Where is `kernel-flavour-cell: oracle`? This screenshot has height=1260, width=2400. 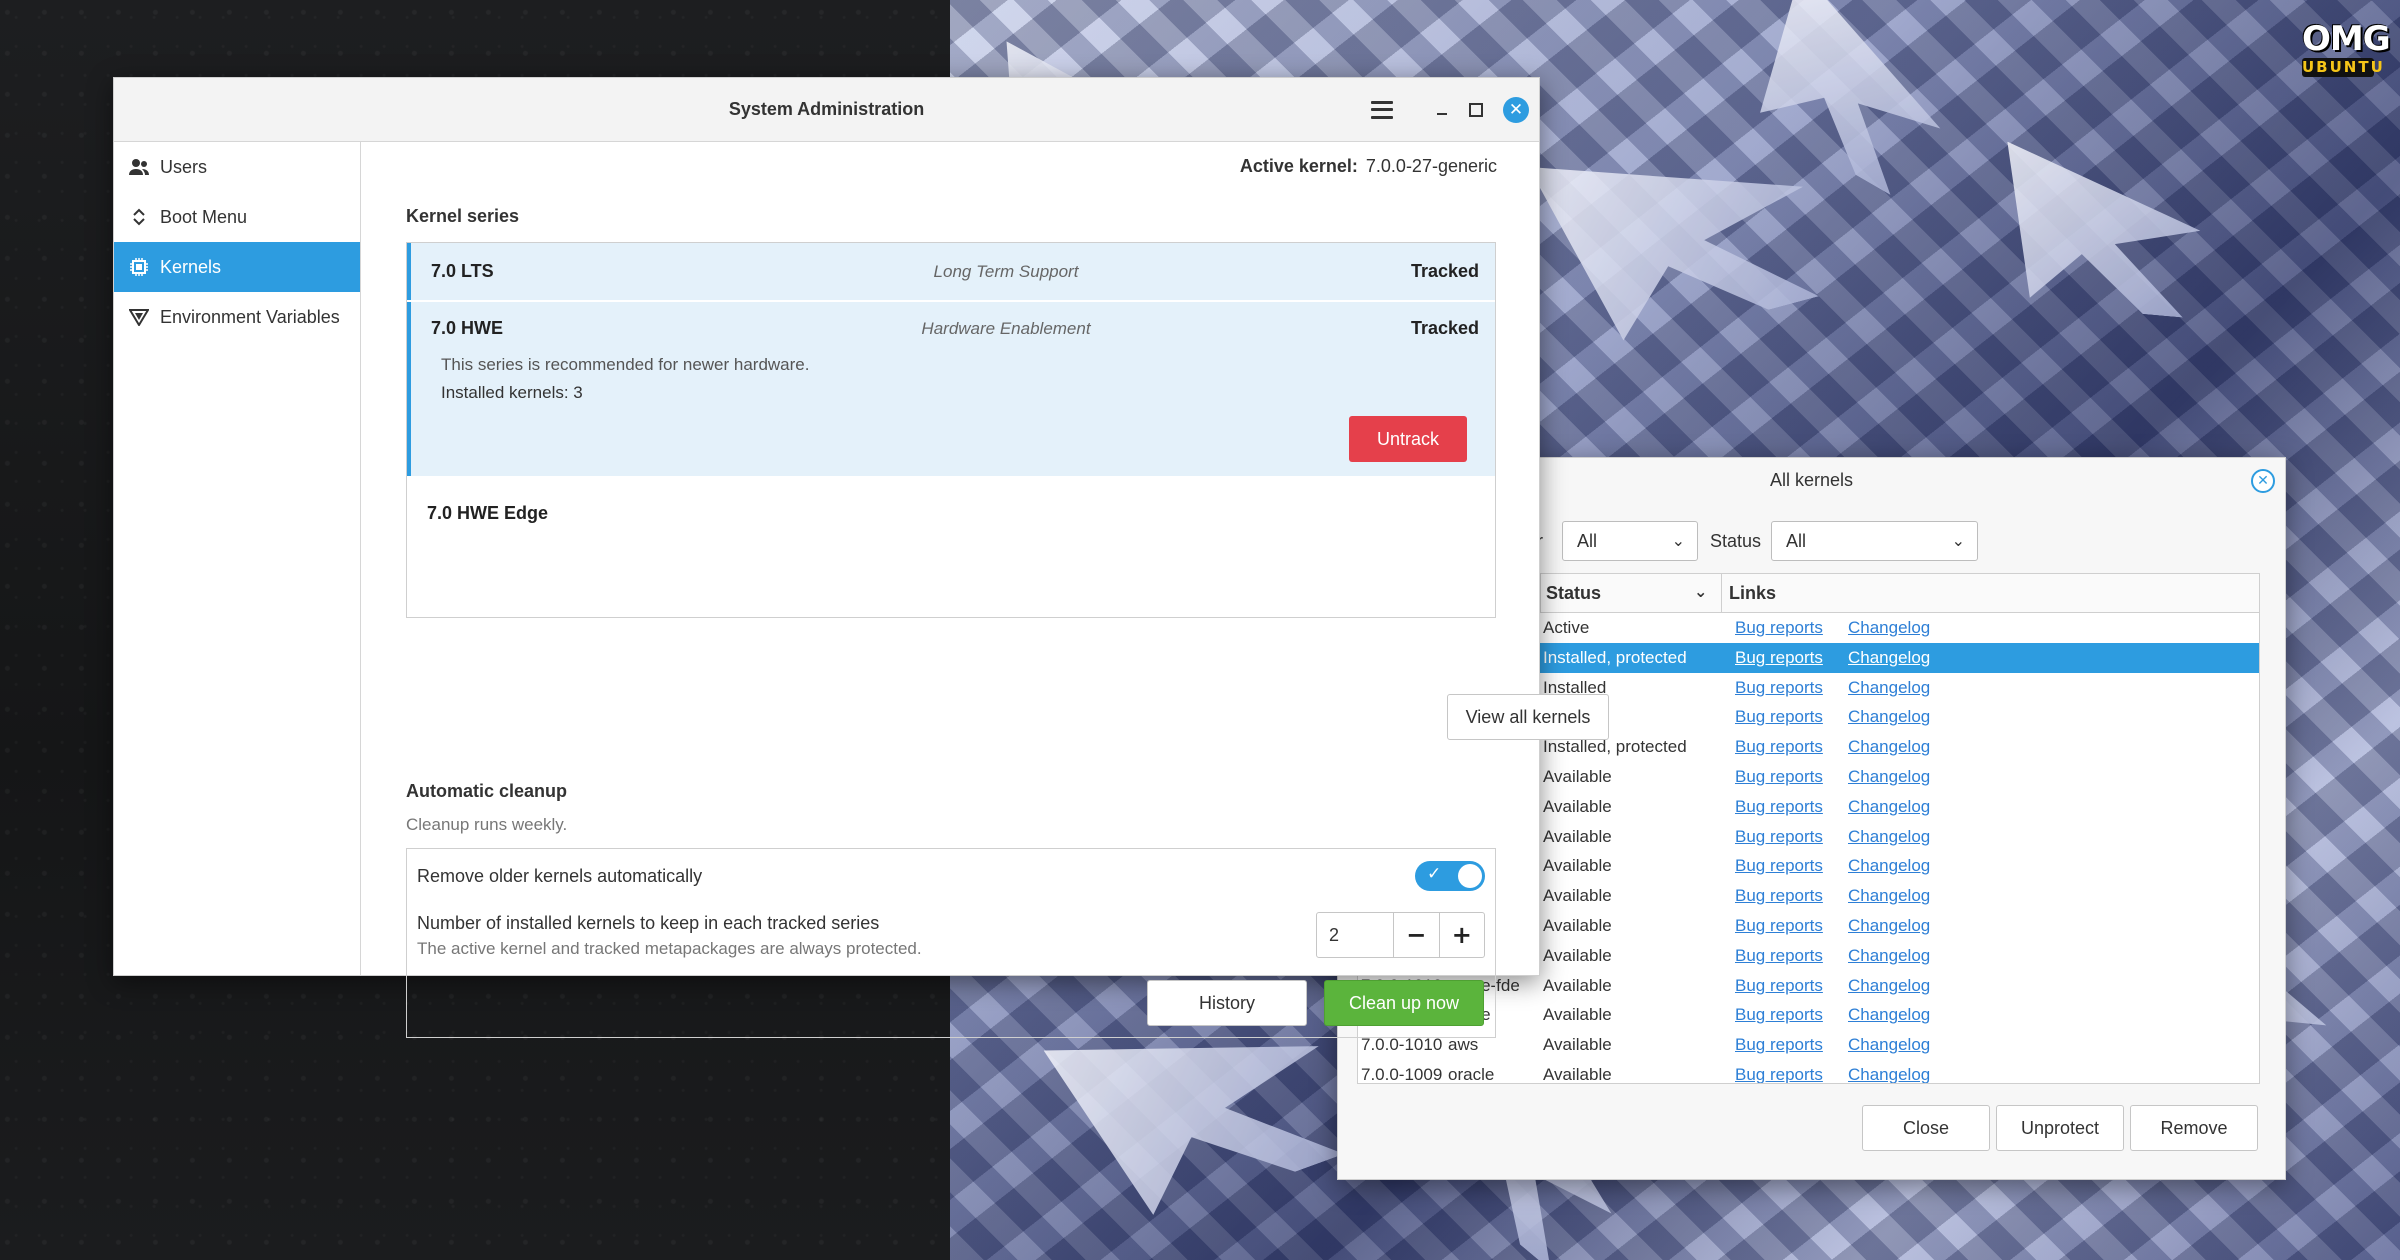
kernel-flavour-cell: oracle is located at coordinates (1471, 1074).